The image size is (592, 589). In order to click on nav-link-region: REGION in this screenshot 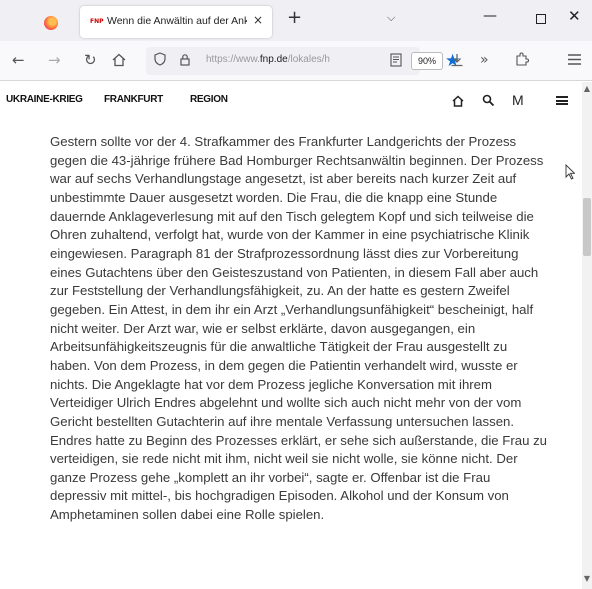, I will do `click(209, 99)`.